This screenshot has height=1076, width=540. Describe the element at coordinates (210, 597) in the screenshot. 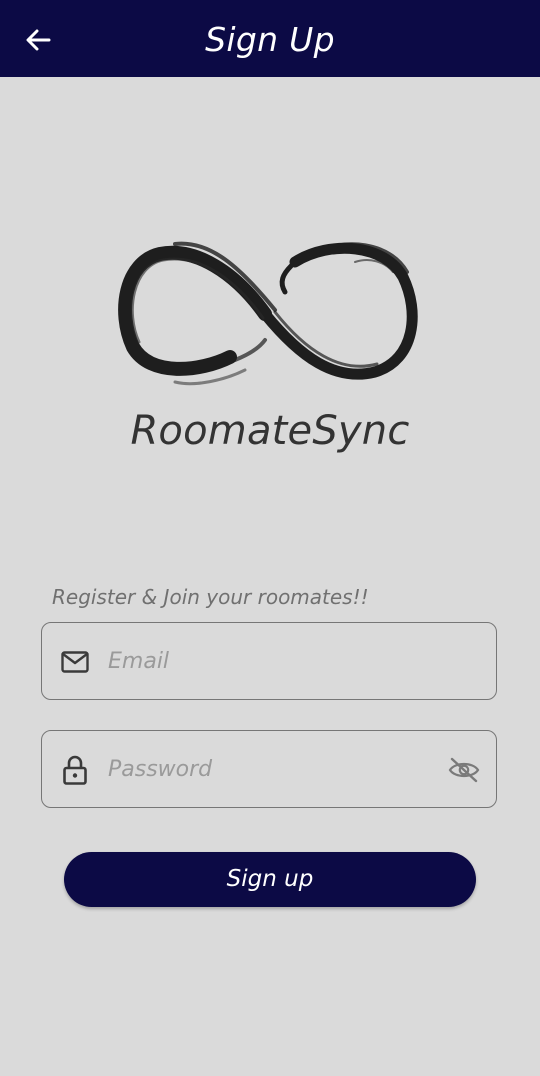

I see `form-subtitle: Register & Join your roomates!!` at that location.